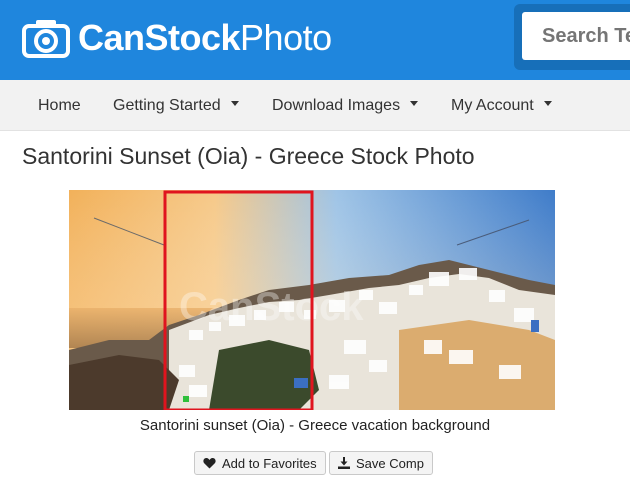 The width and height of the screenshot is (630, 487). I want to click on camera-icon, so click(46, 39).